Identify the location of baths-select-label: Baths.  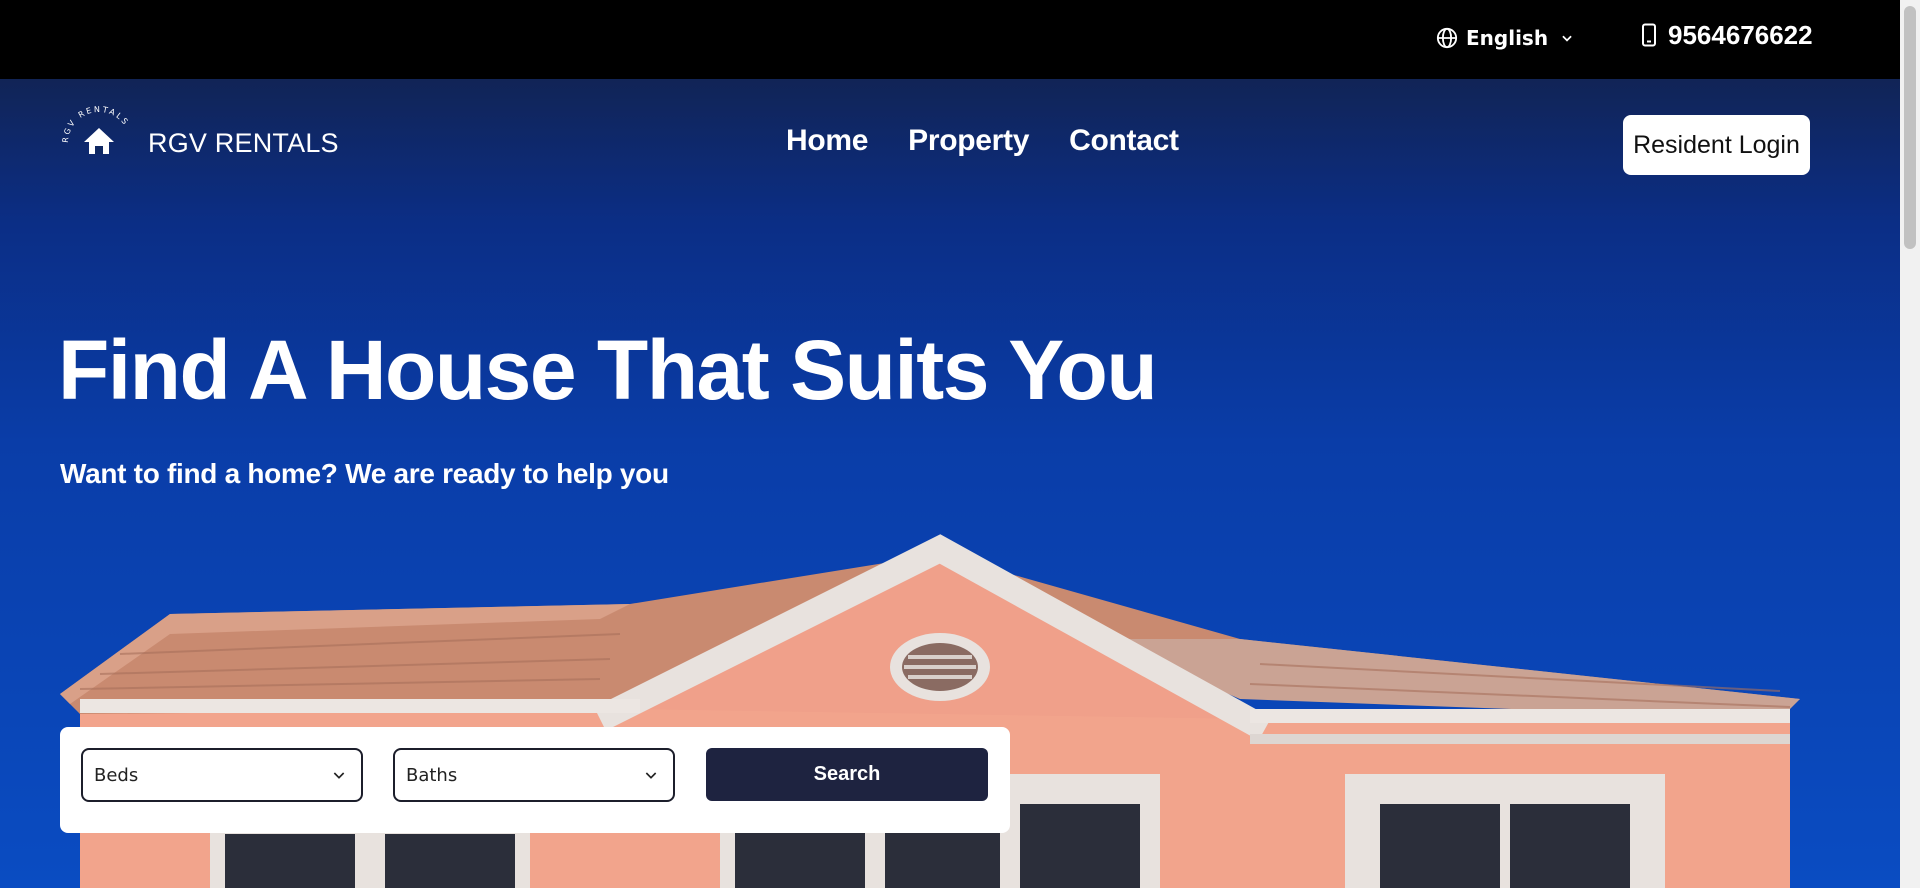
(432, 775).